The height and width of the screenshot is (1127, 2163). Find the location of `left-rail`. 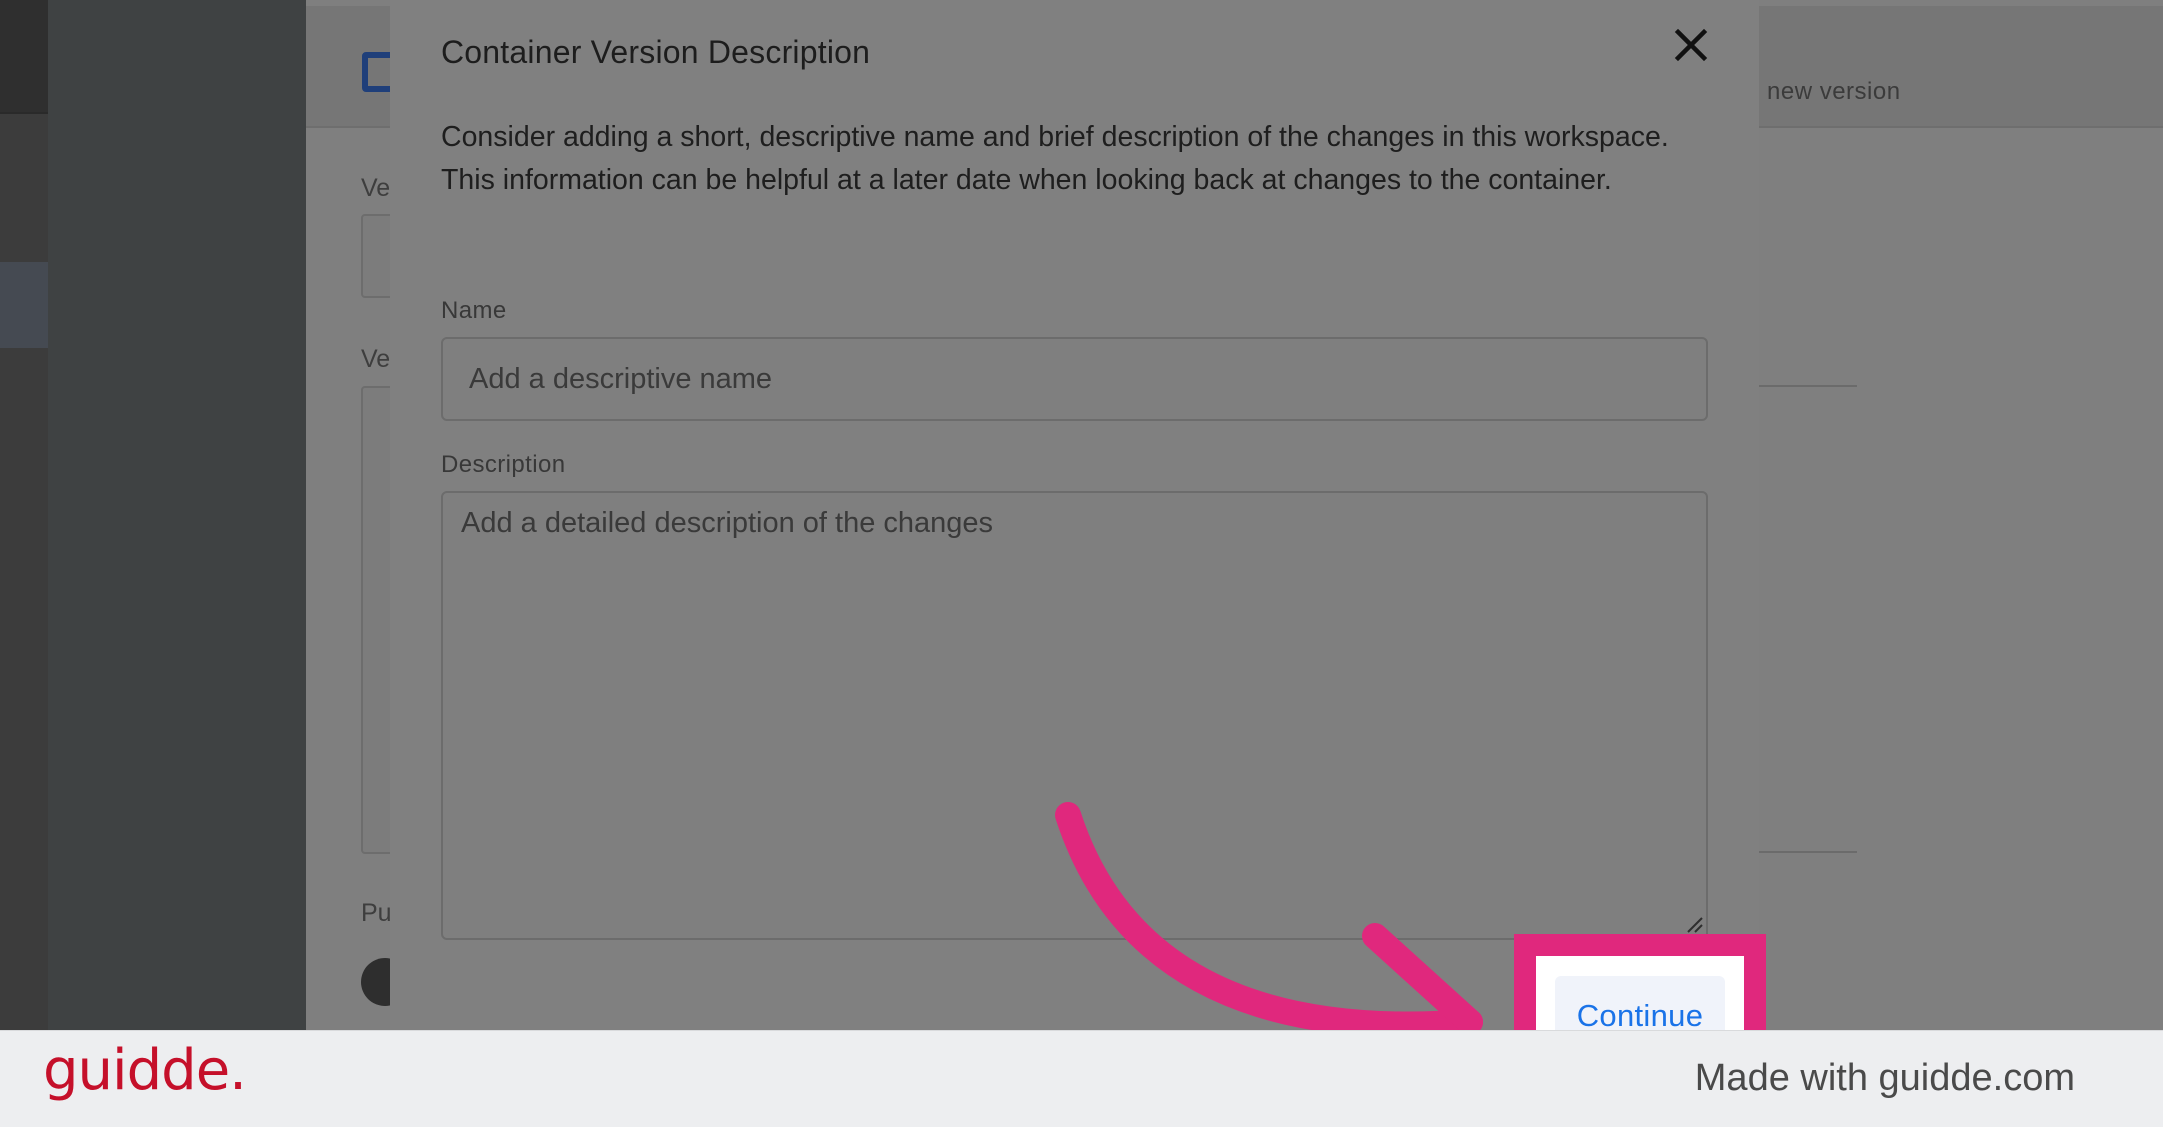

left-rail is located at coordinates (24, 515).